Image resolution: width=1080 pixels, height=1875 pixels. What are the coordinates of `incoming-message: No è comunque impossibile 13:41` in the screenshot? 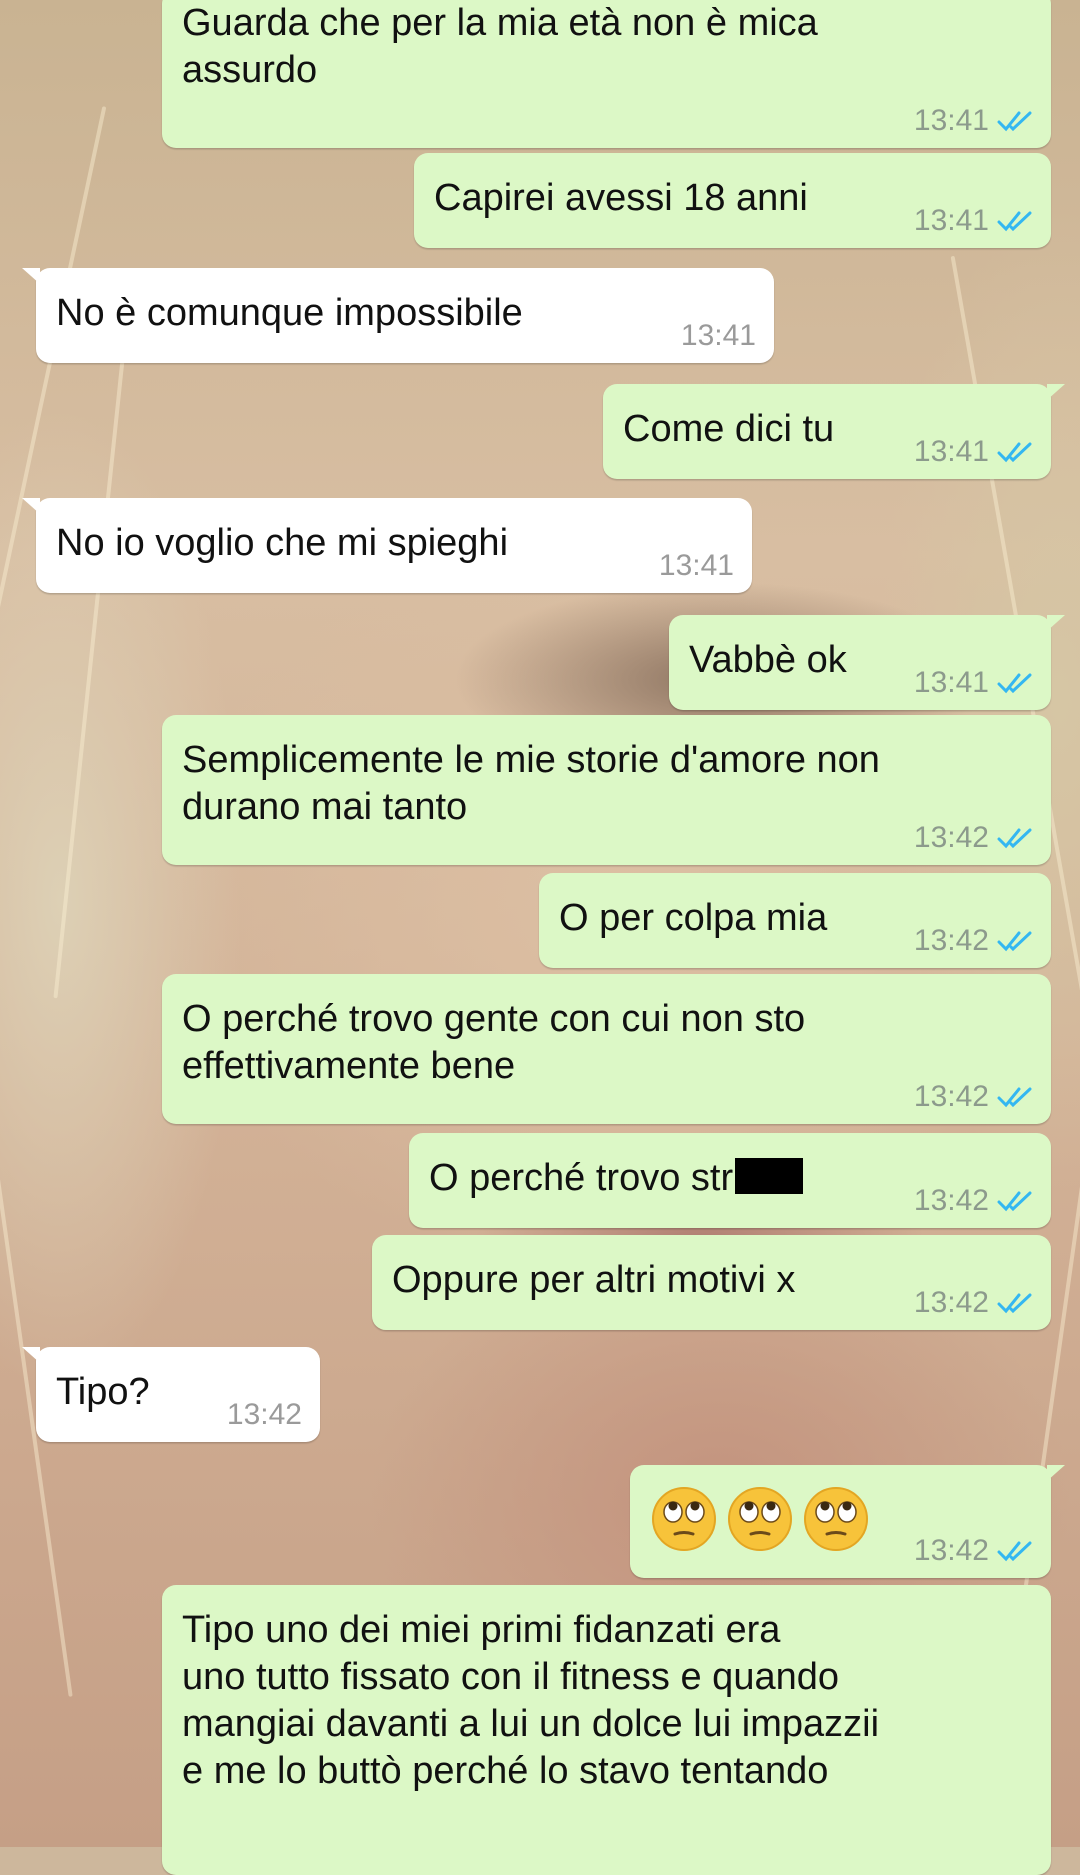 It's located at (398, 315).